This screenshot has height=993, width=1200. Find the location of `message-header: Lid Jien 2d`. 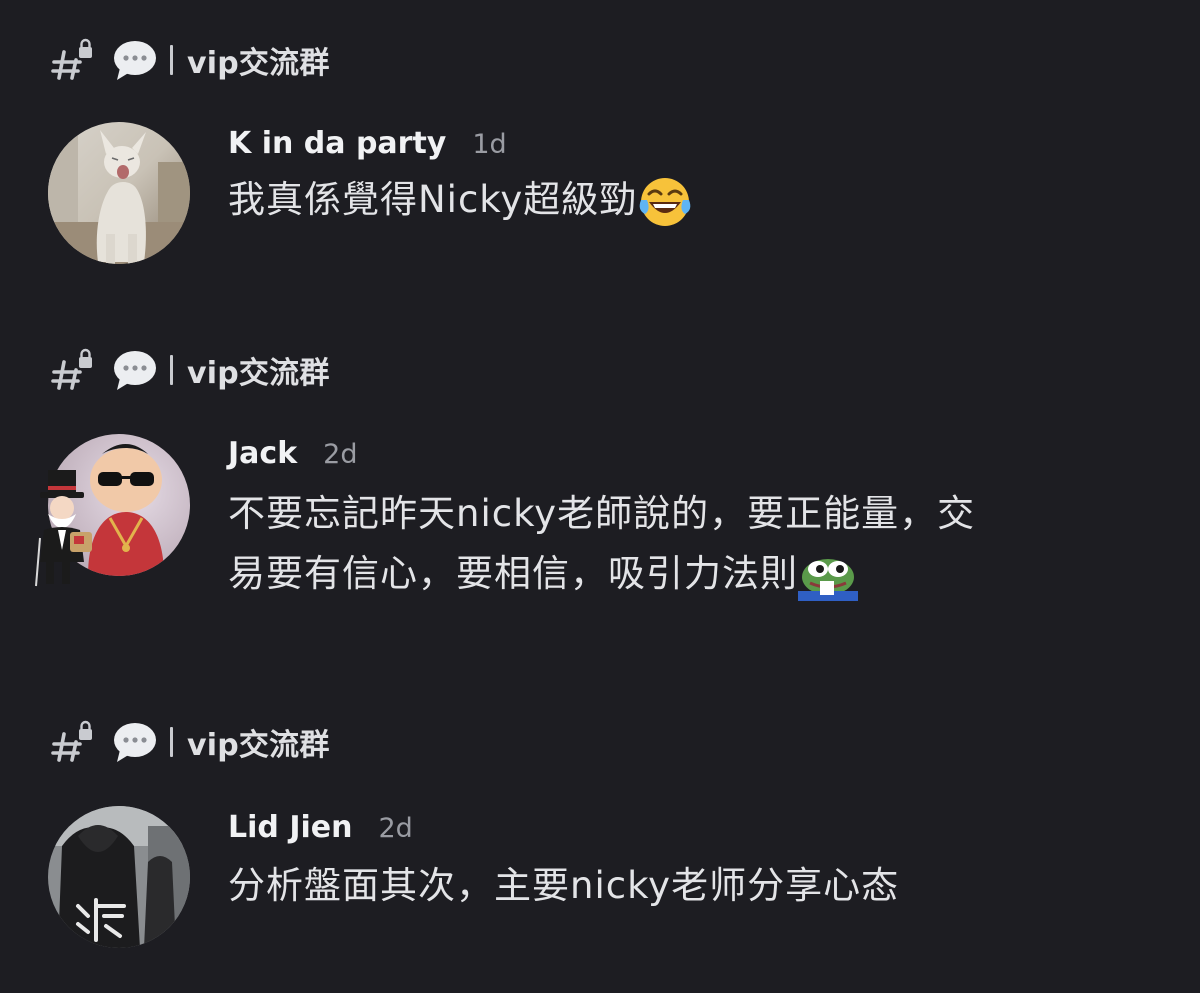

message-header: Lid Jien 2d is located at coordinates (320, 827).